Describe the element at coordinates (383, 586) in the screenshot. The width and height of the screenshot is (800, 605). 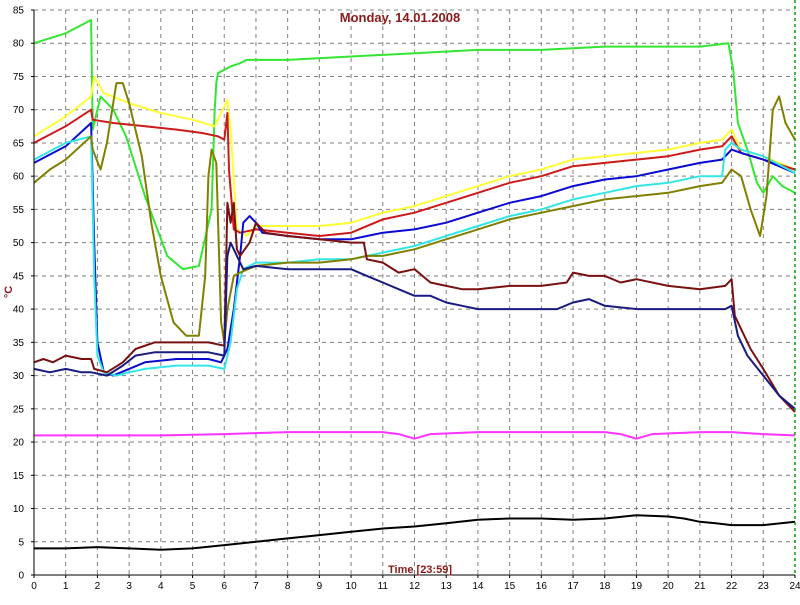
I see `x-tick-label: 11` at that location.